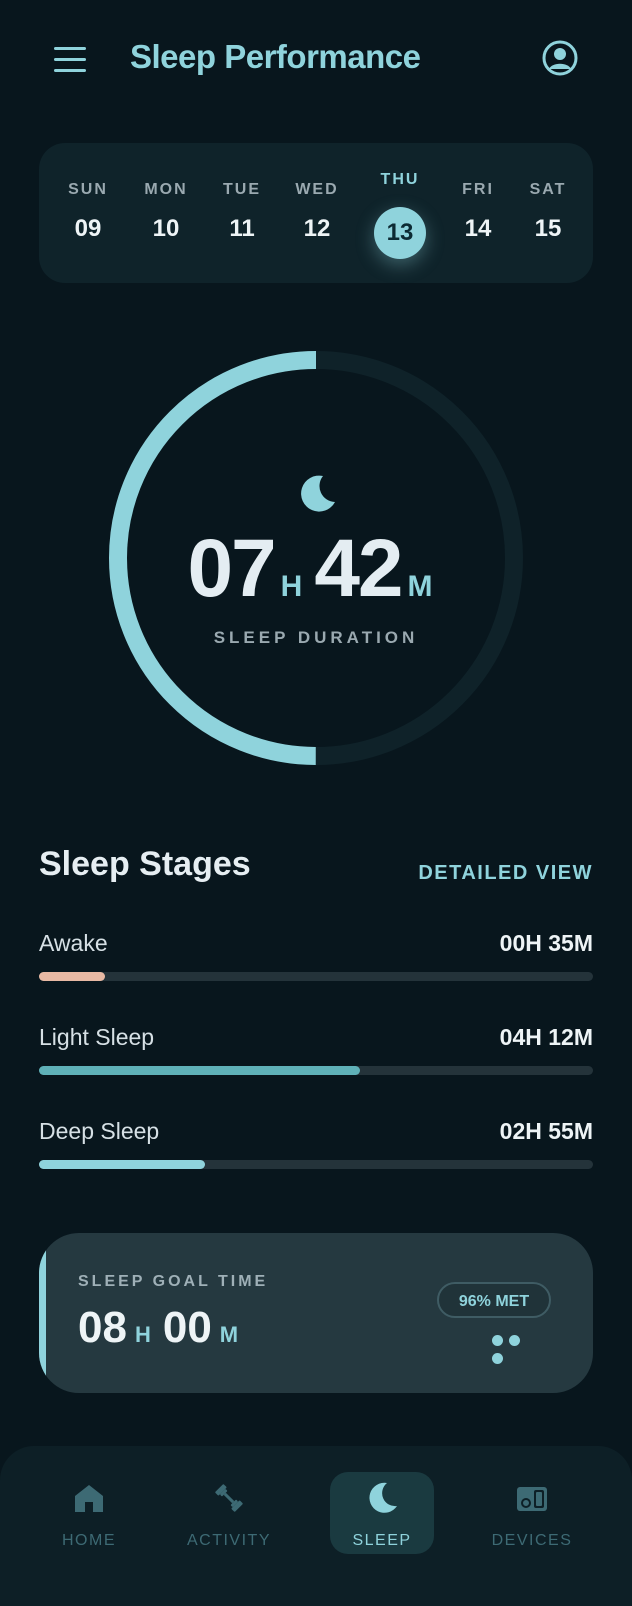 Image resolution: width=632 pixels, height=1606 pixels. I want to click on nav-devices: DEVICES, so click(532, 1513).